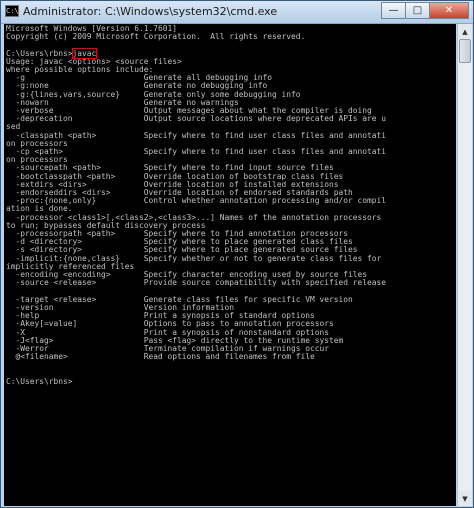 The width and height of the screenshot is (474, 508). I want to click on caption-buttons: — □ ✕, so click(425, 11).